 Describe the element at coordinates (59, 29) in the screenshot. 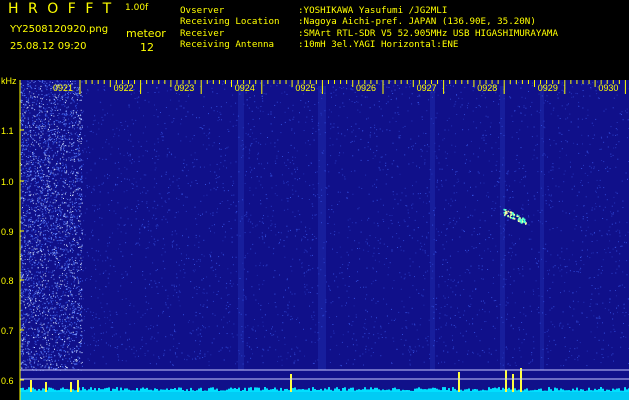

I see `file-name: YY2508120920.png` at that location.